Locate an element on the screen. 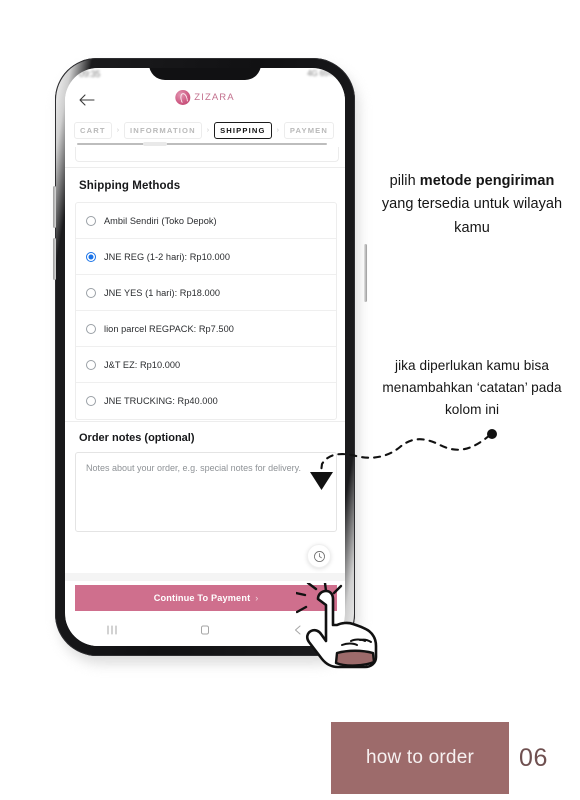 This screenshot has width=580, height=800. pointing-hand-cursor-icon is located at coordinates (337, 626).